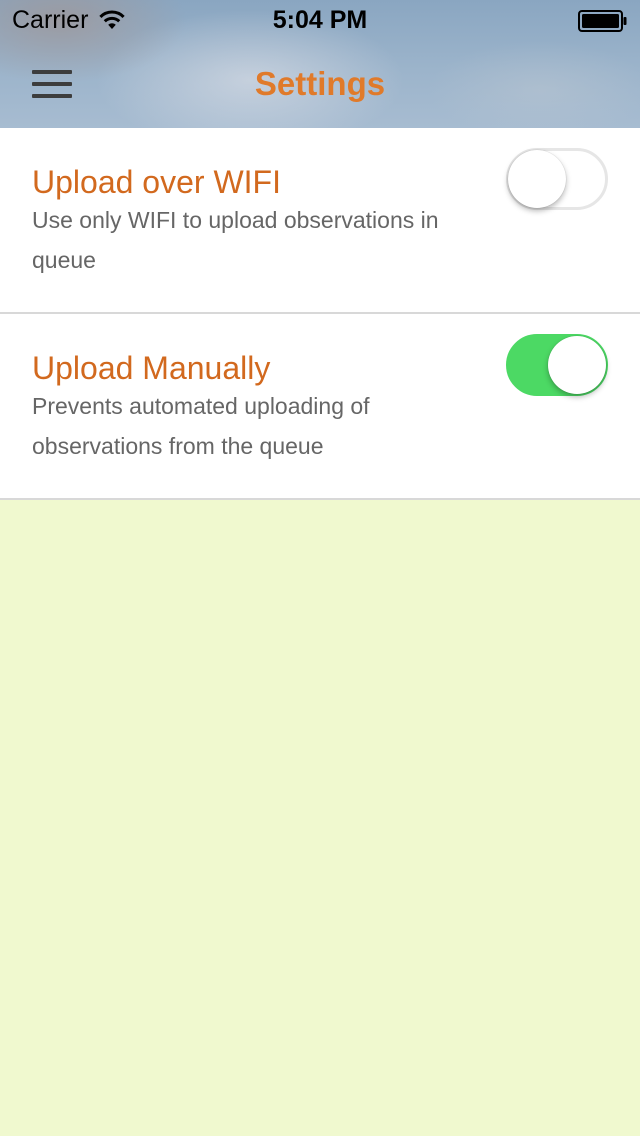 The height and width of the screenshot is (1136, 640). I want to click on upload-over-wifi-toggle, so click(557, 179).